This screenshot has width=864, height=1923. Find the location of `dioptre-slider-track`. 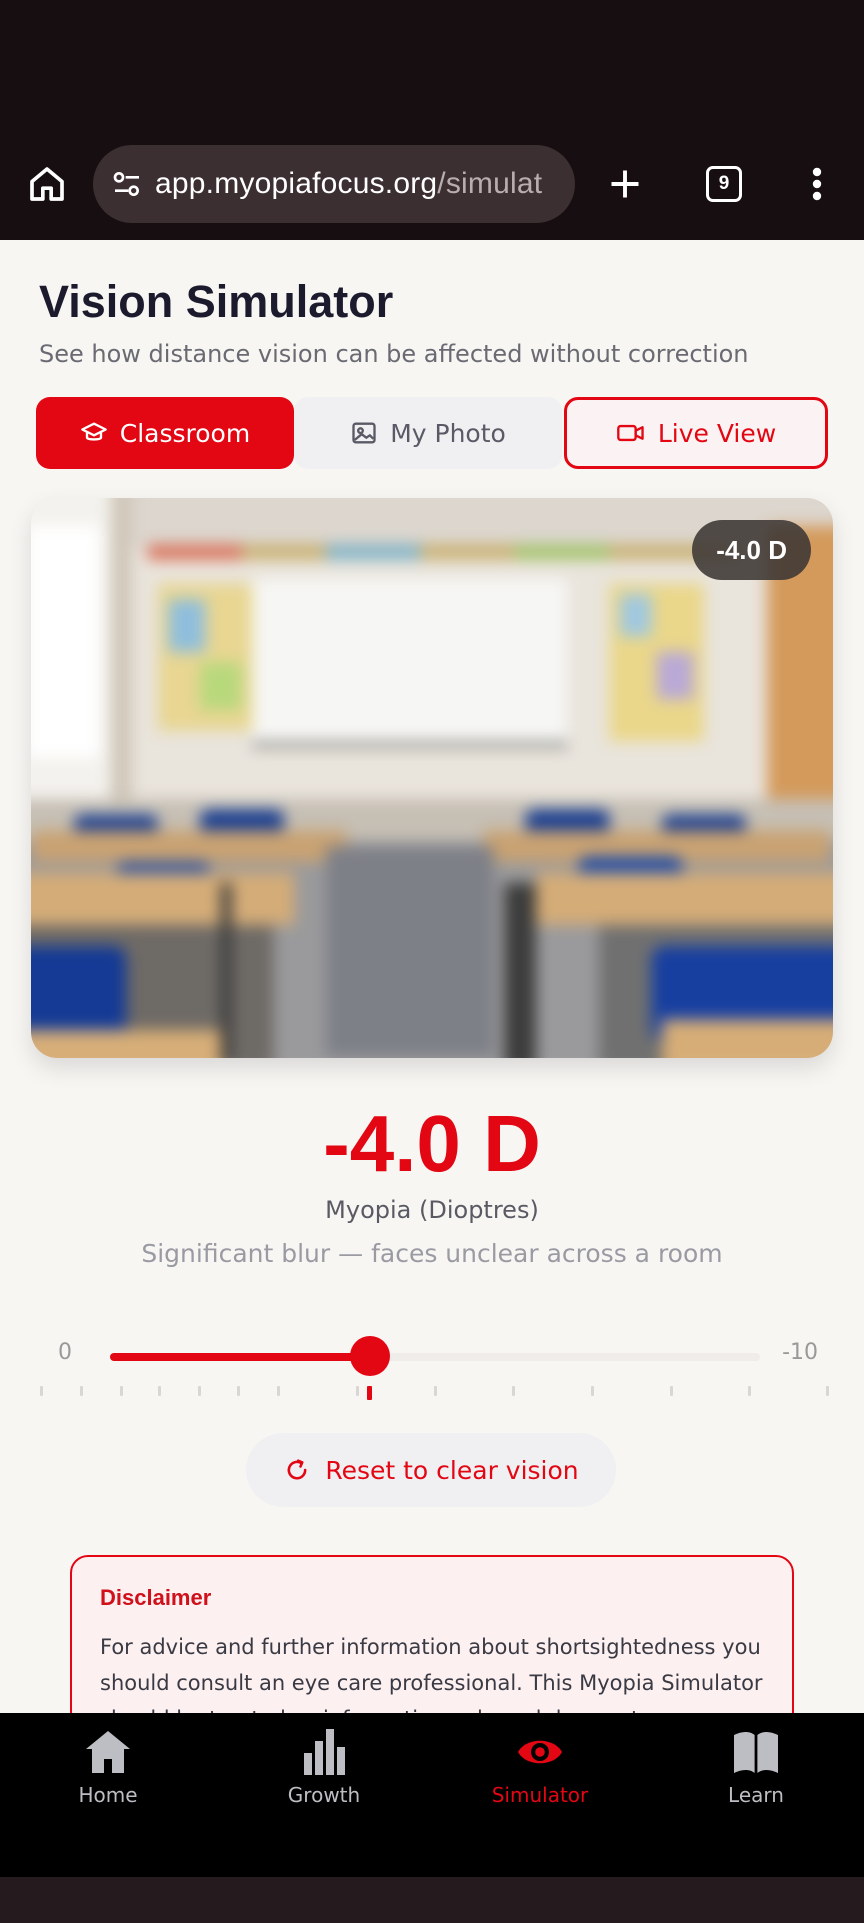

dioptre-slider-track is located at coordinates (435, 1357).